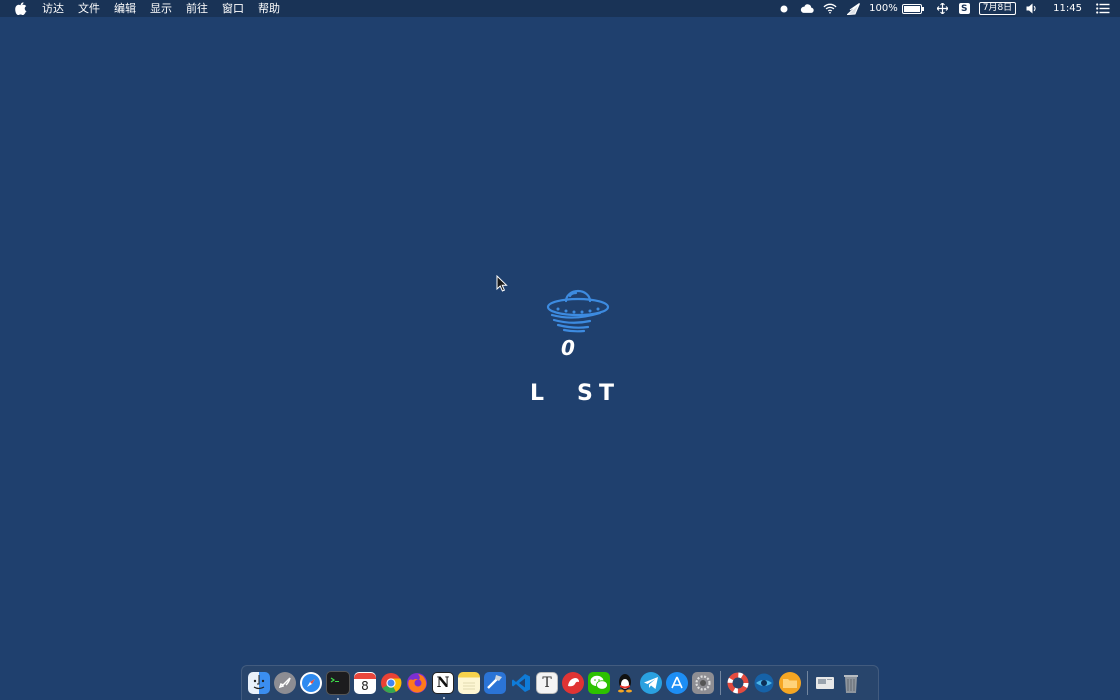  I want to click on dock-firefox, so click(417, 683).